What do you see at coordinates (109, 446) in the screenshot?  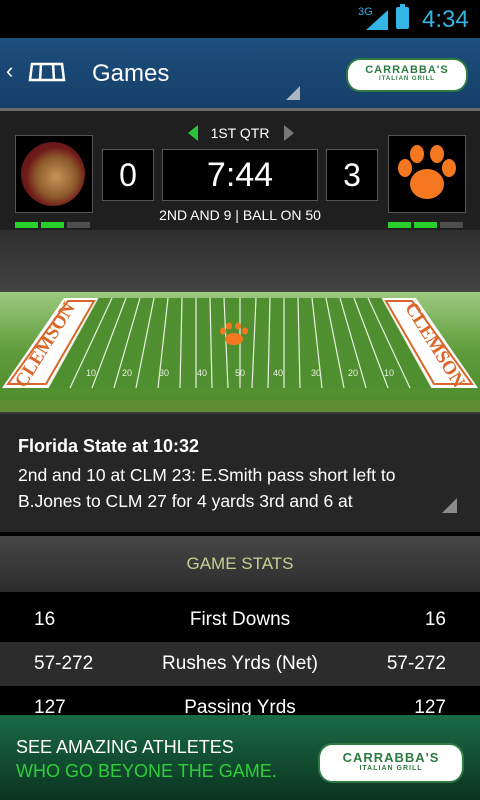 I see `play-title: Florida State at 10:32` at bounding box center [109, 446].